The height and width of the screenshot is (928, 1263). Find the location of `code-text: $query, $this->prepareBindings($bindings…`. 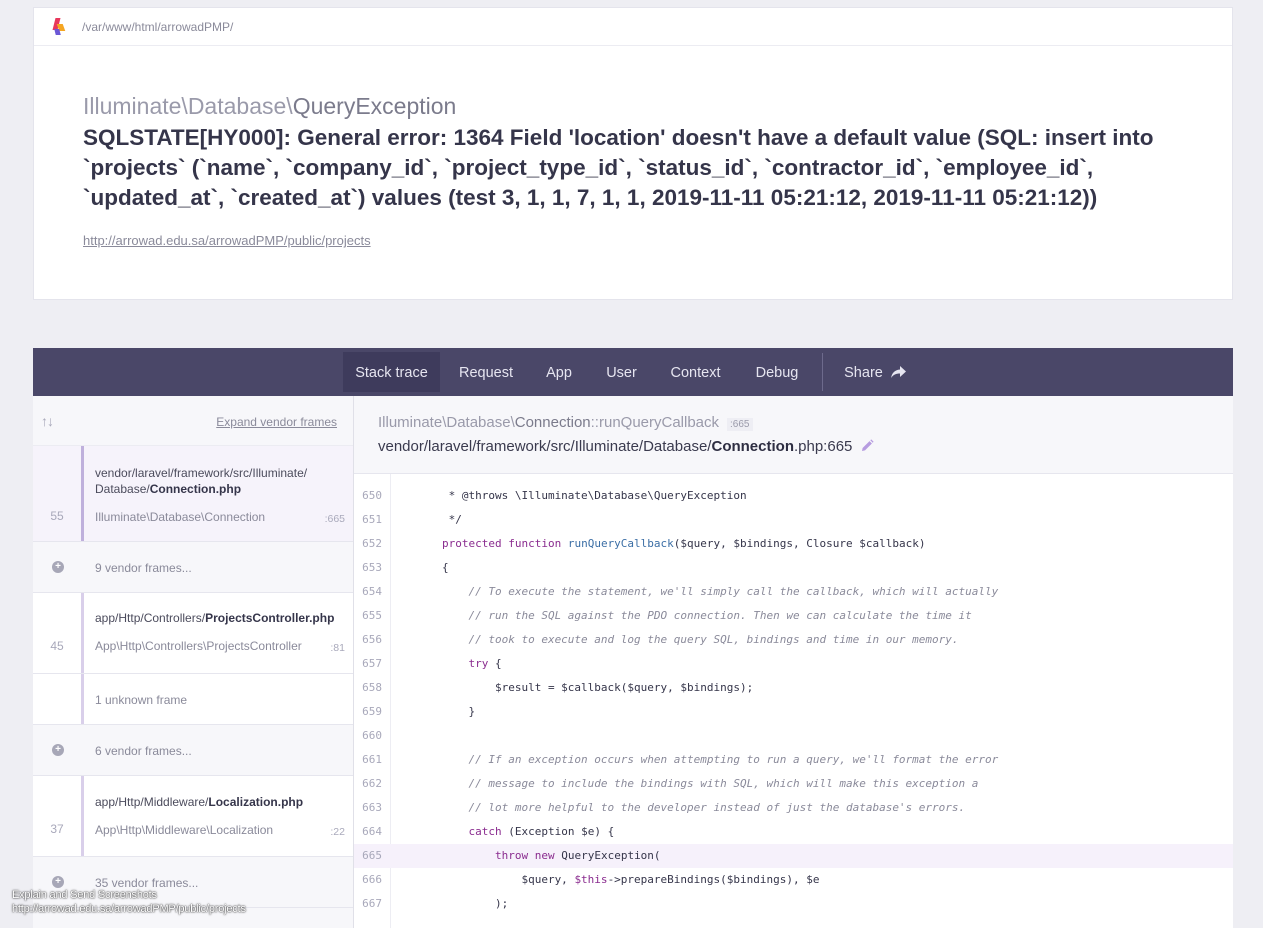

code-text: $query, $this->prepareBindings($bindings… is located at coordinates (604, 879).